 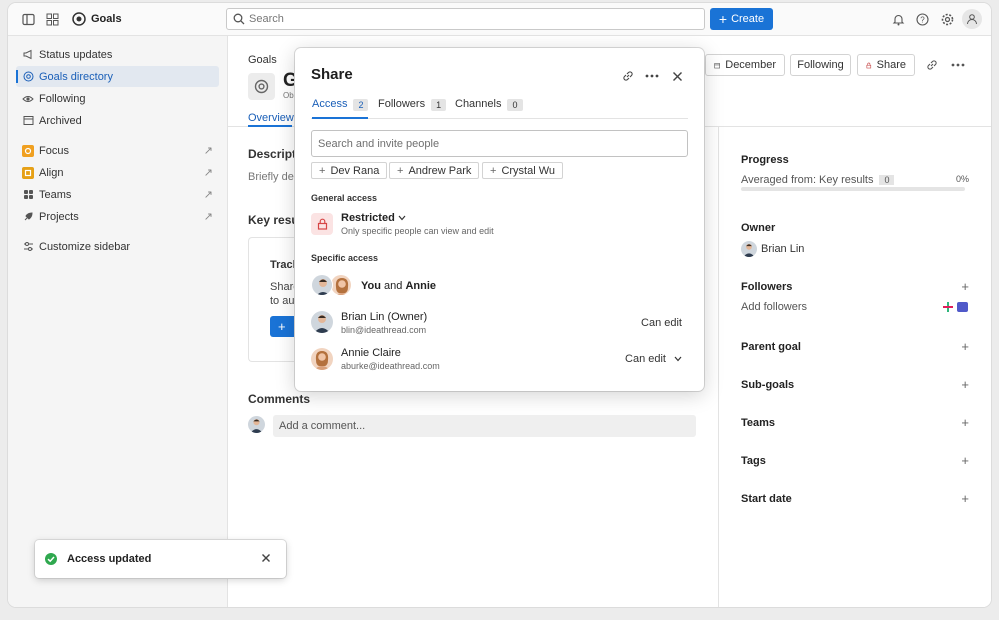 What do you see at coordinates (266, 19) in the screenshot?
I see `search-placeholder: Search` at bounding box center [266, 19].